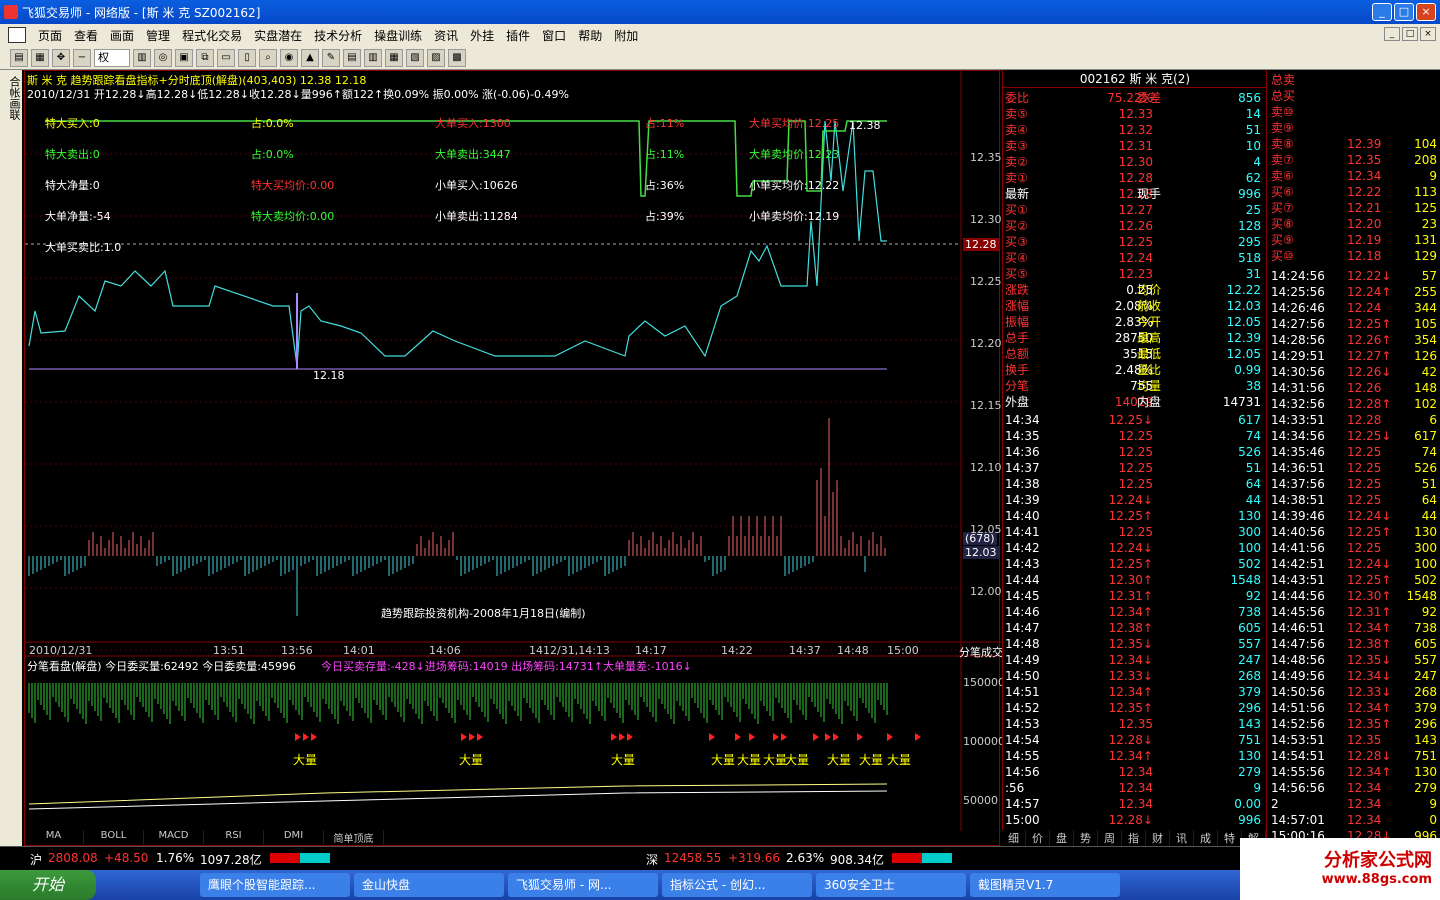 This screenshot has height=900, width=1440. What do you see at coordinates (1298, 468) in the screenshot?
I see `tick-time: 14:36:51` at bounding box center [1298, 468].